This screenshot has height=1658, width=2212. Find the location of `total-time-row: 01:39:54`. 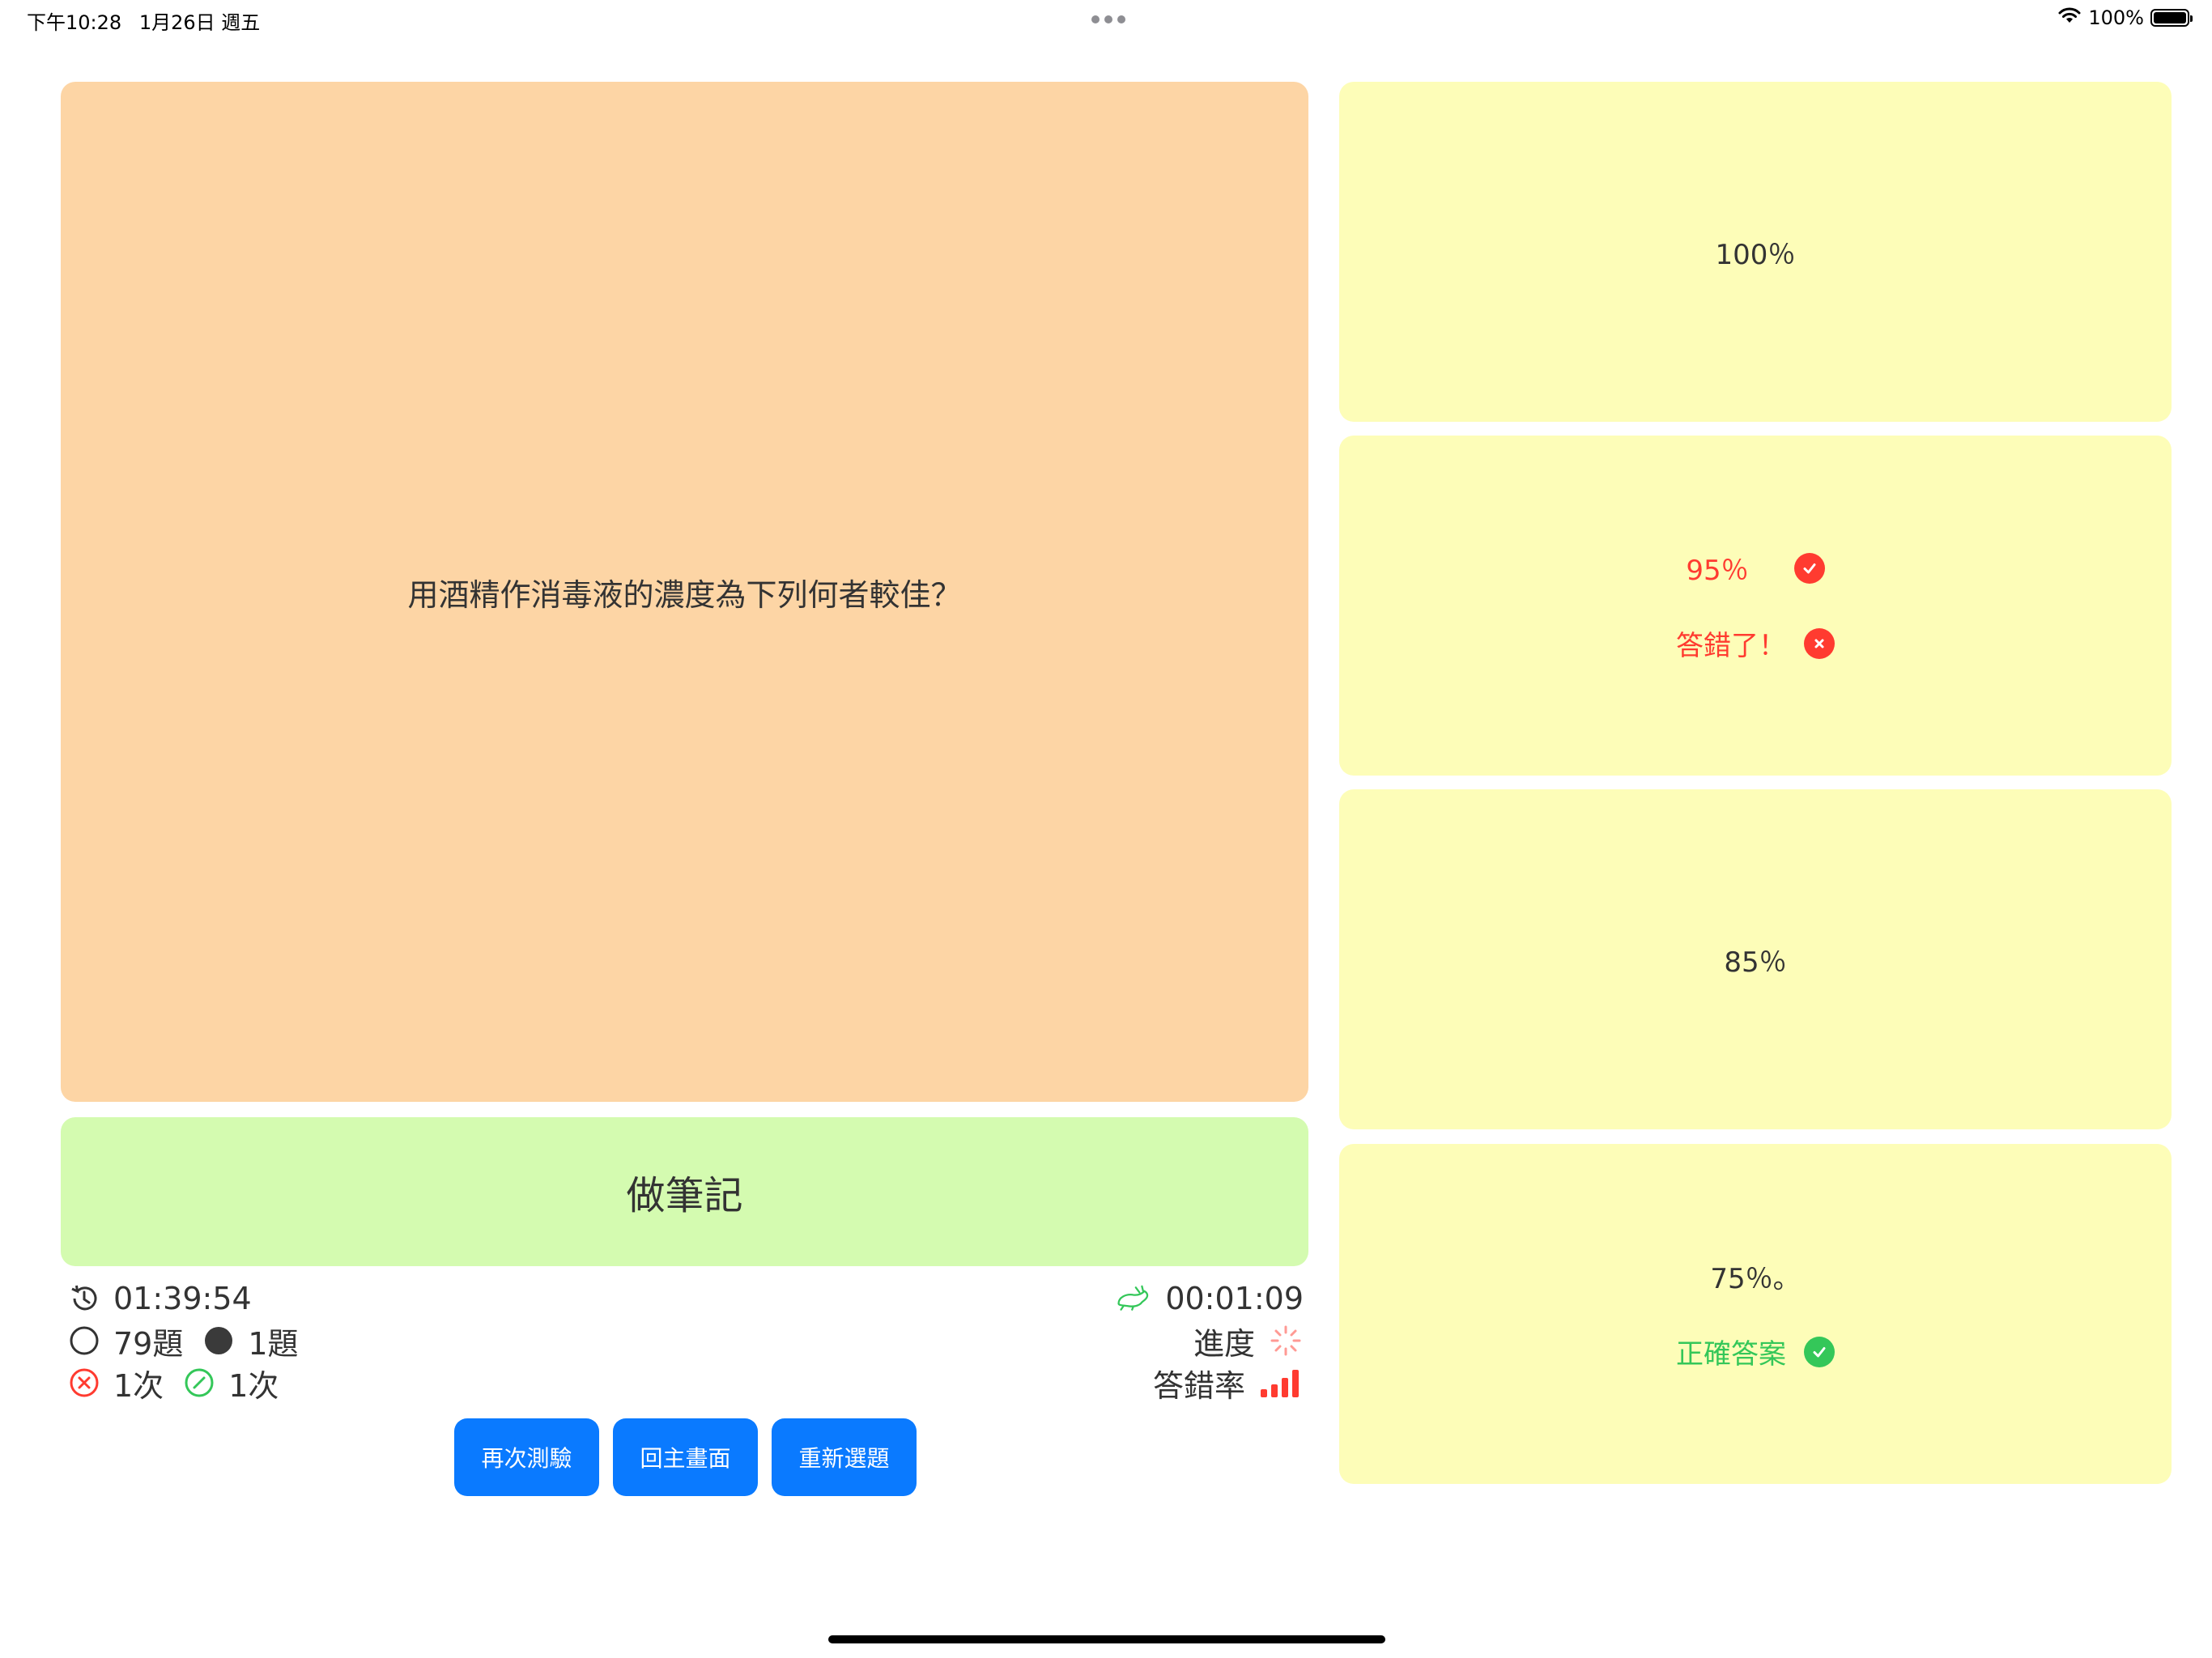

total-time-row: 01:39:54 is located at coordinates (309, 1299).